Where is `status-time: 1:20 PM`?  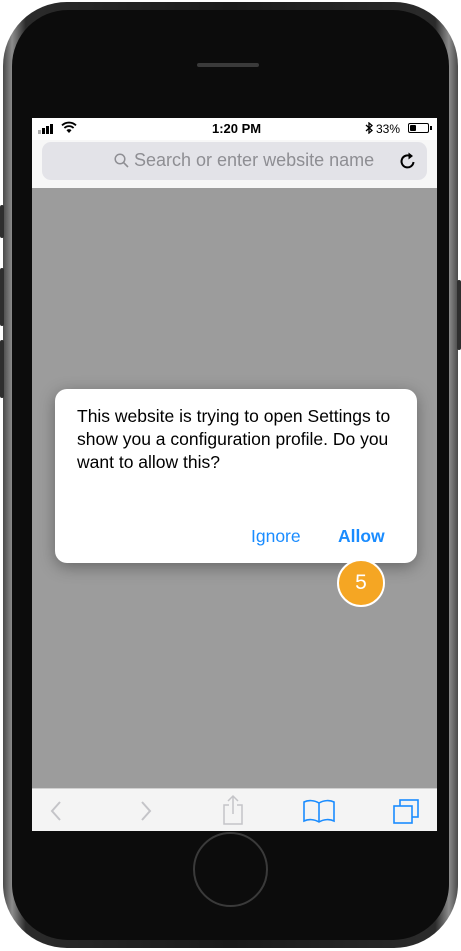 status-time: 1:20 PM is located at coordinates (237, 128).